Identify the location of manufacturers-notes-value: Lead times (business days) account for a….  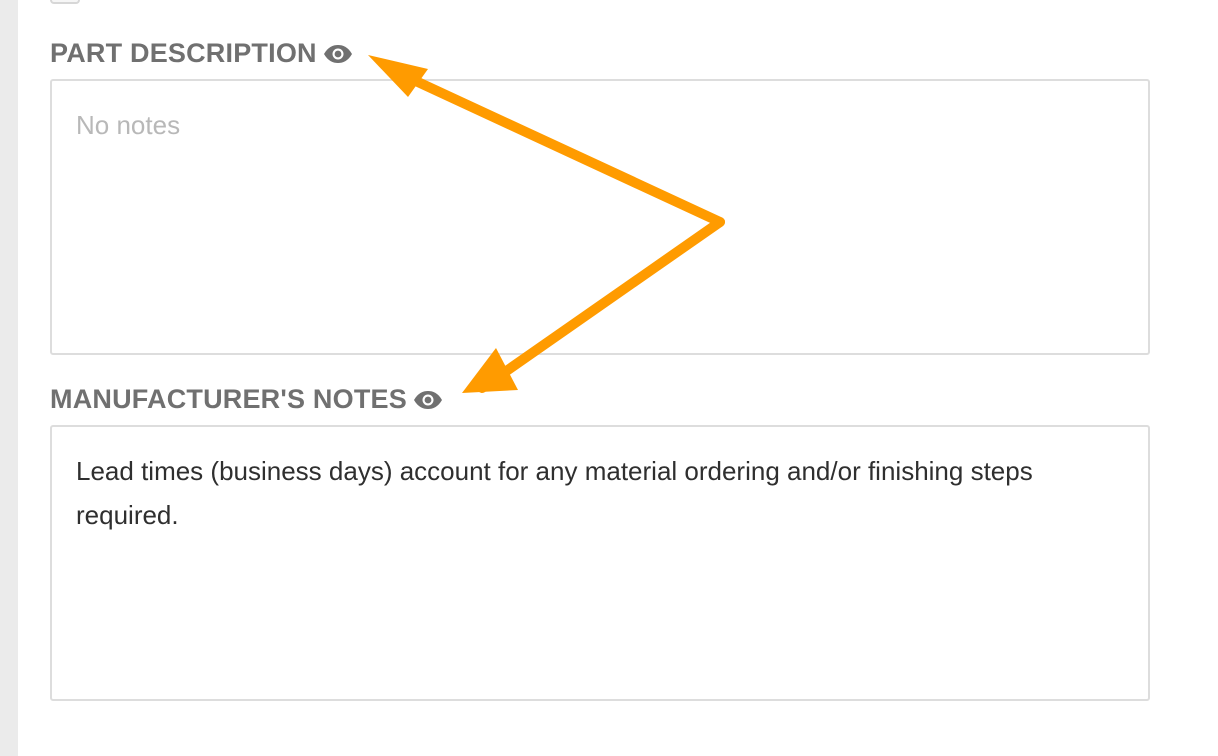
(558, 493).